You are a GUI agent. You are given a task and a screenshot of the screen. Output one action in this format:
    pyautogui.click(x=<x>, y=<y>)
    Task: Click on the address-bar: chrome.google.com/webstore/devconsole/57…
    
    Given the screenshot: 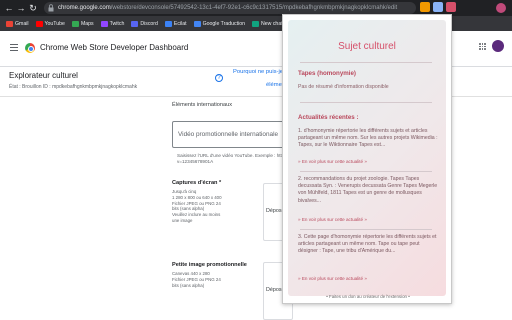 What is the action you would take?
    pyautogui.click(x=230, y=8)
    